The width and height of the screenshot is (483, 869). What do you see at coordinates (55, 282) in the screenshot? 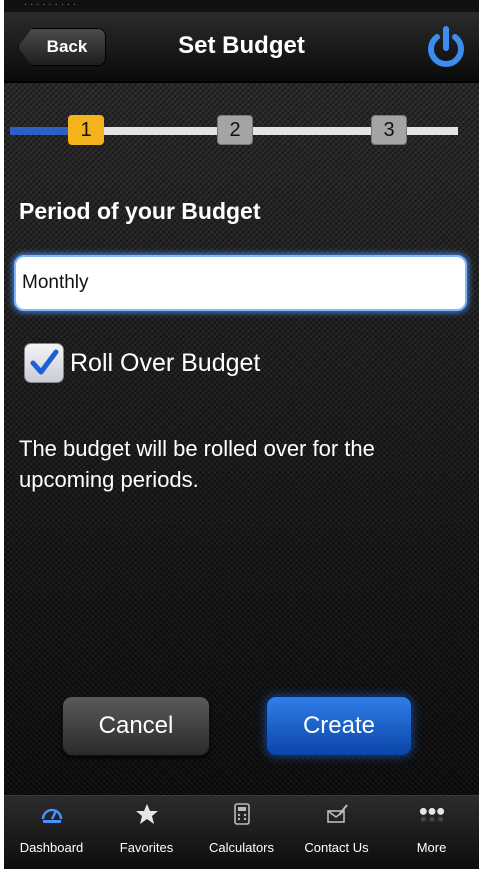
I see `period-field-value: Monthly` at bounding box center [55, 282].